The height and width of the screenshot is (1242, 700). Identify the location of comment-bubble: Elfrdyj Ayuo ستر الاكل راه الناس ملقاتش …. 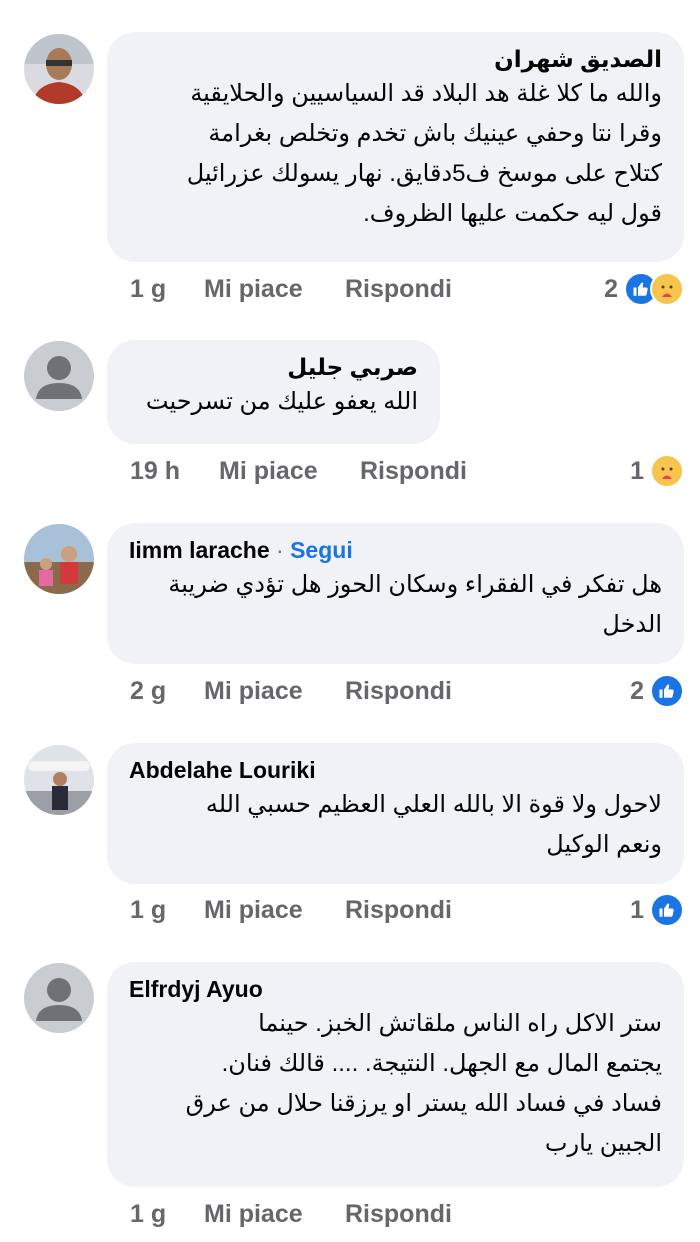
(395, 1074).